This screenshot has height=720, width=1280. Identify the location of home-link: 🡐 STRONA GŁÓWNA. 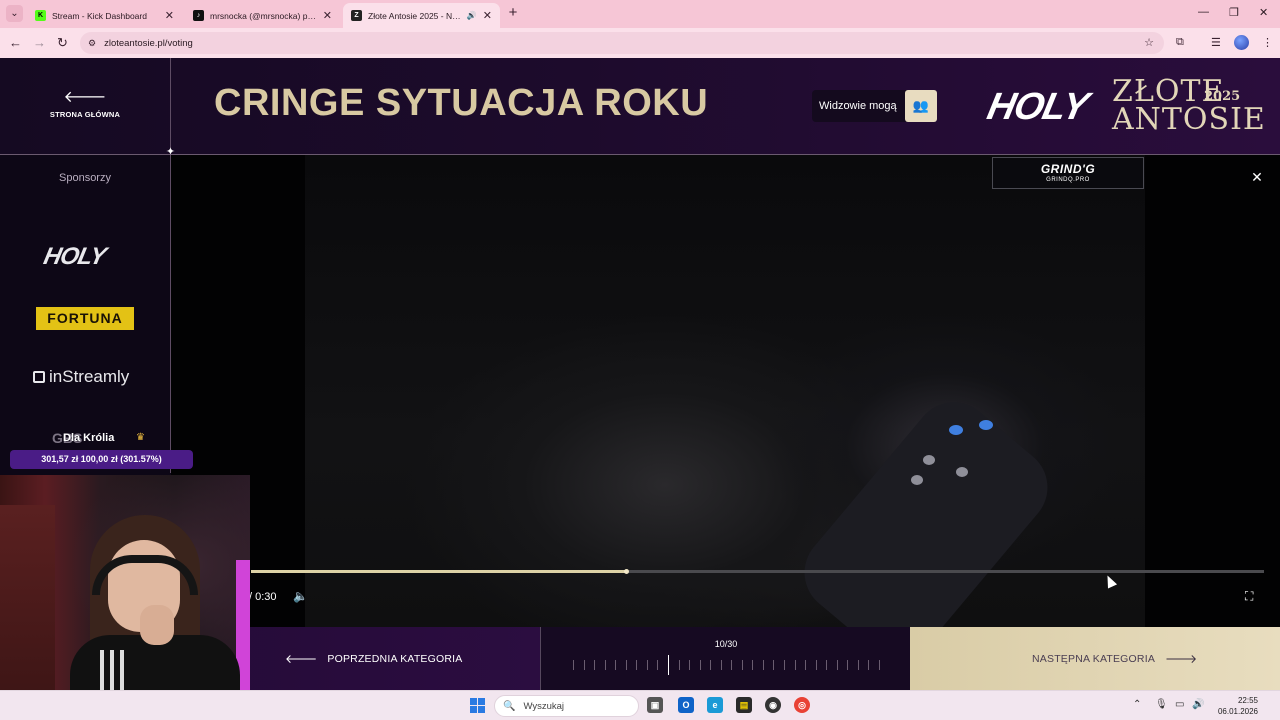
(85, 104).